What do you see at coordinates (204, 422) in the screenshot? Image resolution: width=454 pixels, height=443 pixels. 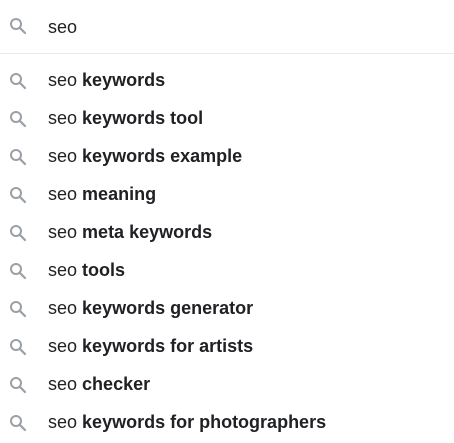 I see `suggestion-completion: keywords for photographers` at bounding box center [204, 422].